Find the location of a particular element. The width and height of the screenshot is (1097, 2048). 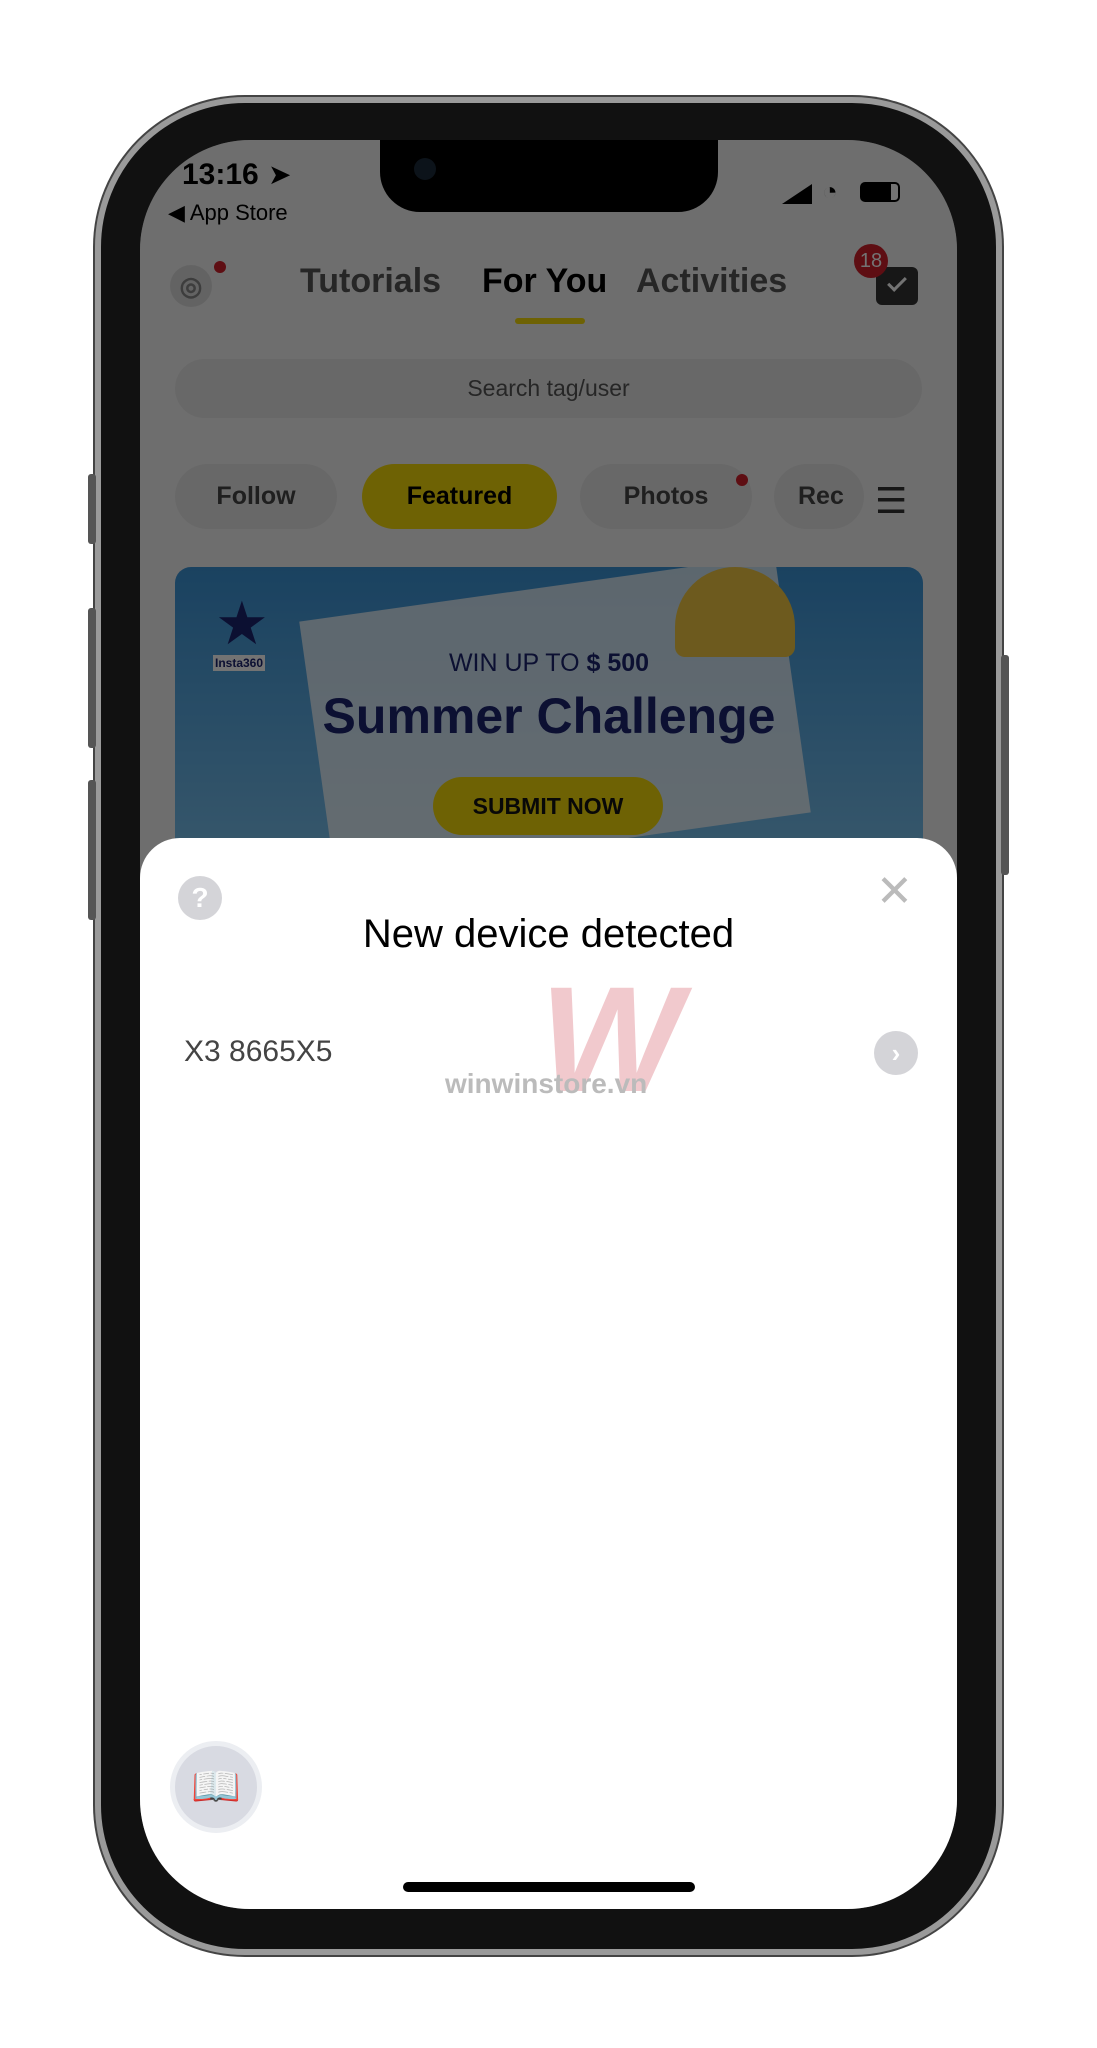

wifi-icon: ◔ is located at coordinates (830, 191).